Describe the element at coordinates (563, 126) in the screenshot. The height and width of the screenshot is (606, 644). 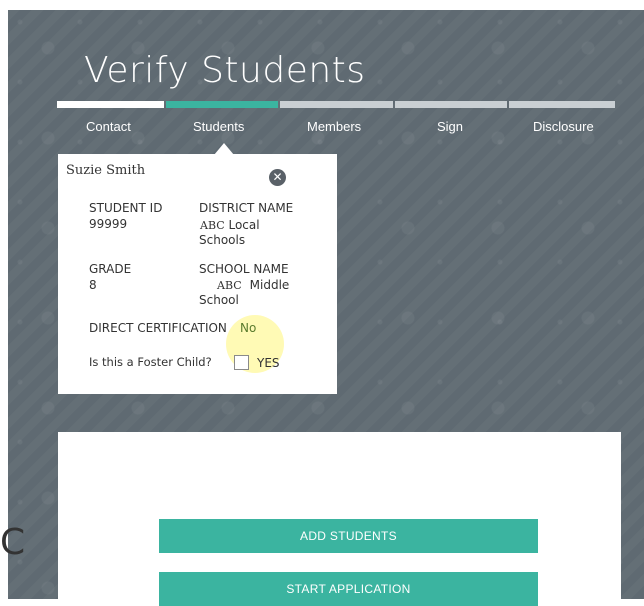
I see `step-disclosure: Disclosure` at that location.